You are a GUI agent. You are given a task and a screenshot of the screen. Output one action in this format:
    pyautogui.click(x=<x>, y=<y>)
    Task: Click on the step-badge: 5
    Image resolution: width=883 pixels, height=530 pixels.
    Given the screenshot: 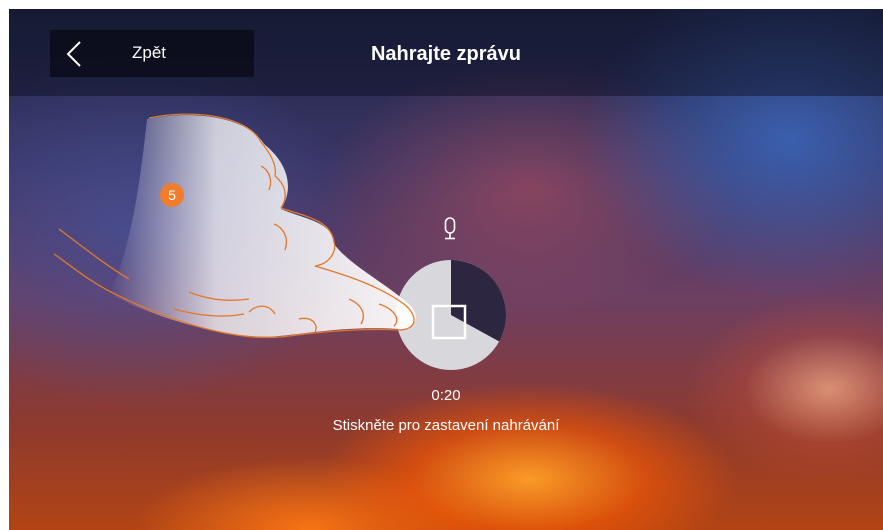 What is the action you would take?
    pyautogui.click(x=172, y=195)
    